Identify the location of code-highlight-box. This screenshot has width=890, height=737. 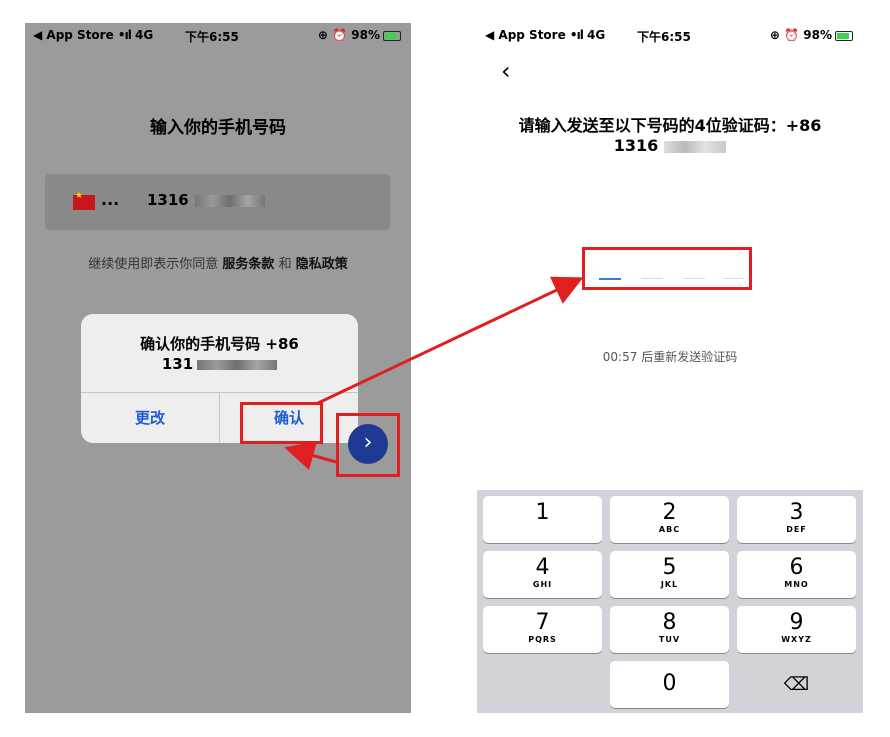
(667, 268).